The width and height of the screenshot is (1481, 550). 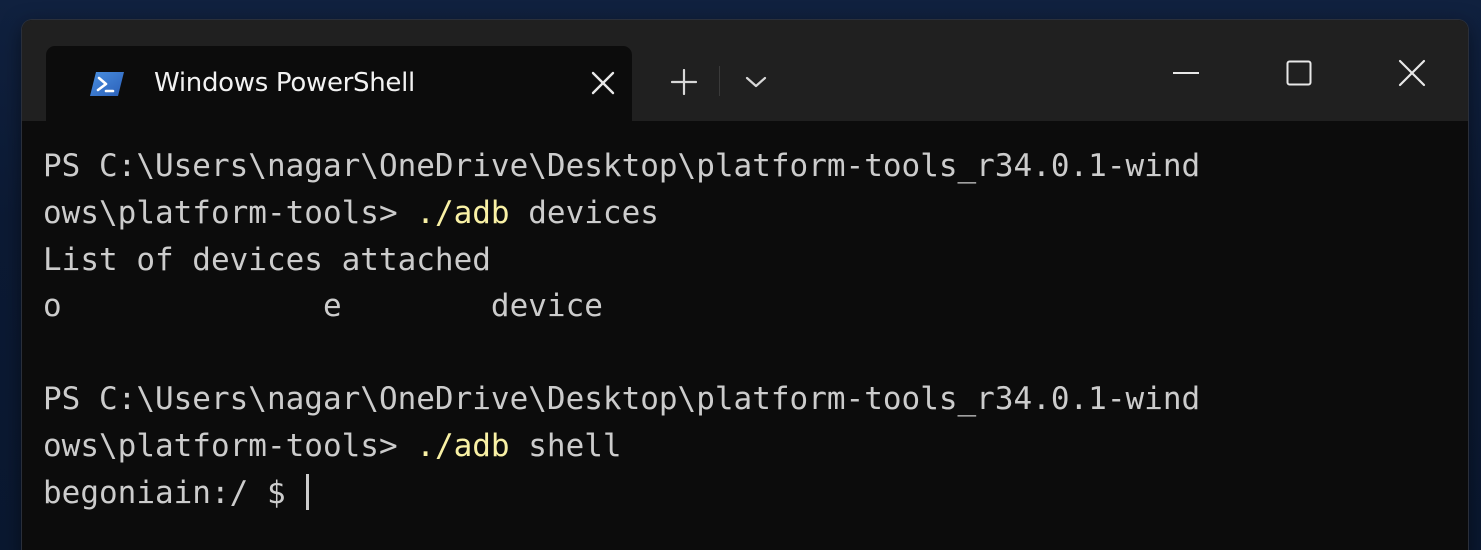 I want to click on window-close-button, so click(x=1412, y=73).